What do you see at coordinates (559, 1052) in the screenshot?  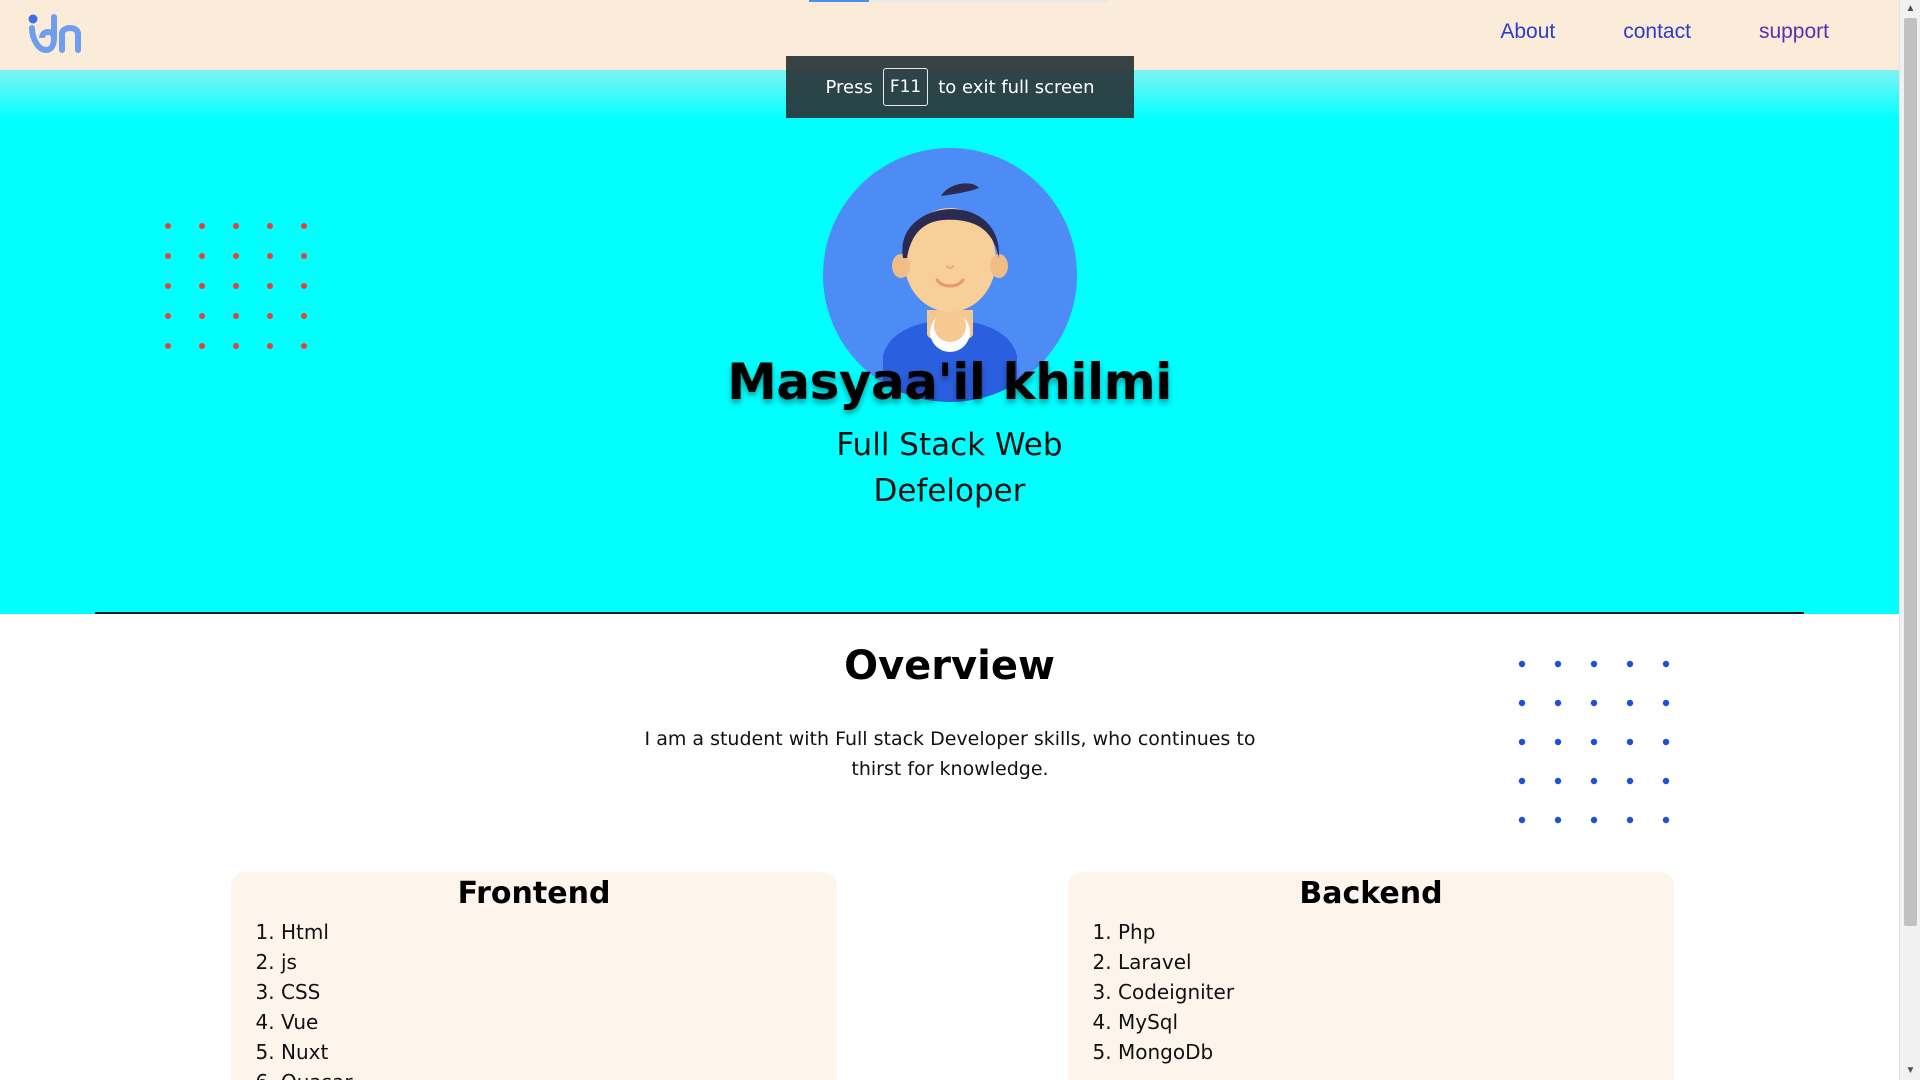 I see `list-item: Nuxt` at bounding box center [559, 1052].